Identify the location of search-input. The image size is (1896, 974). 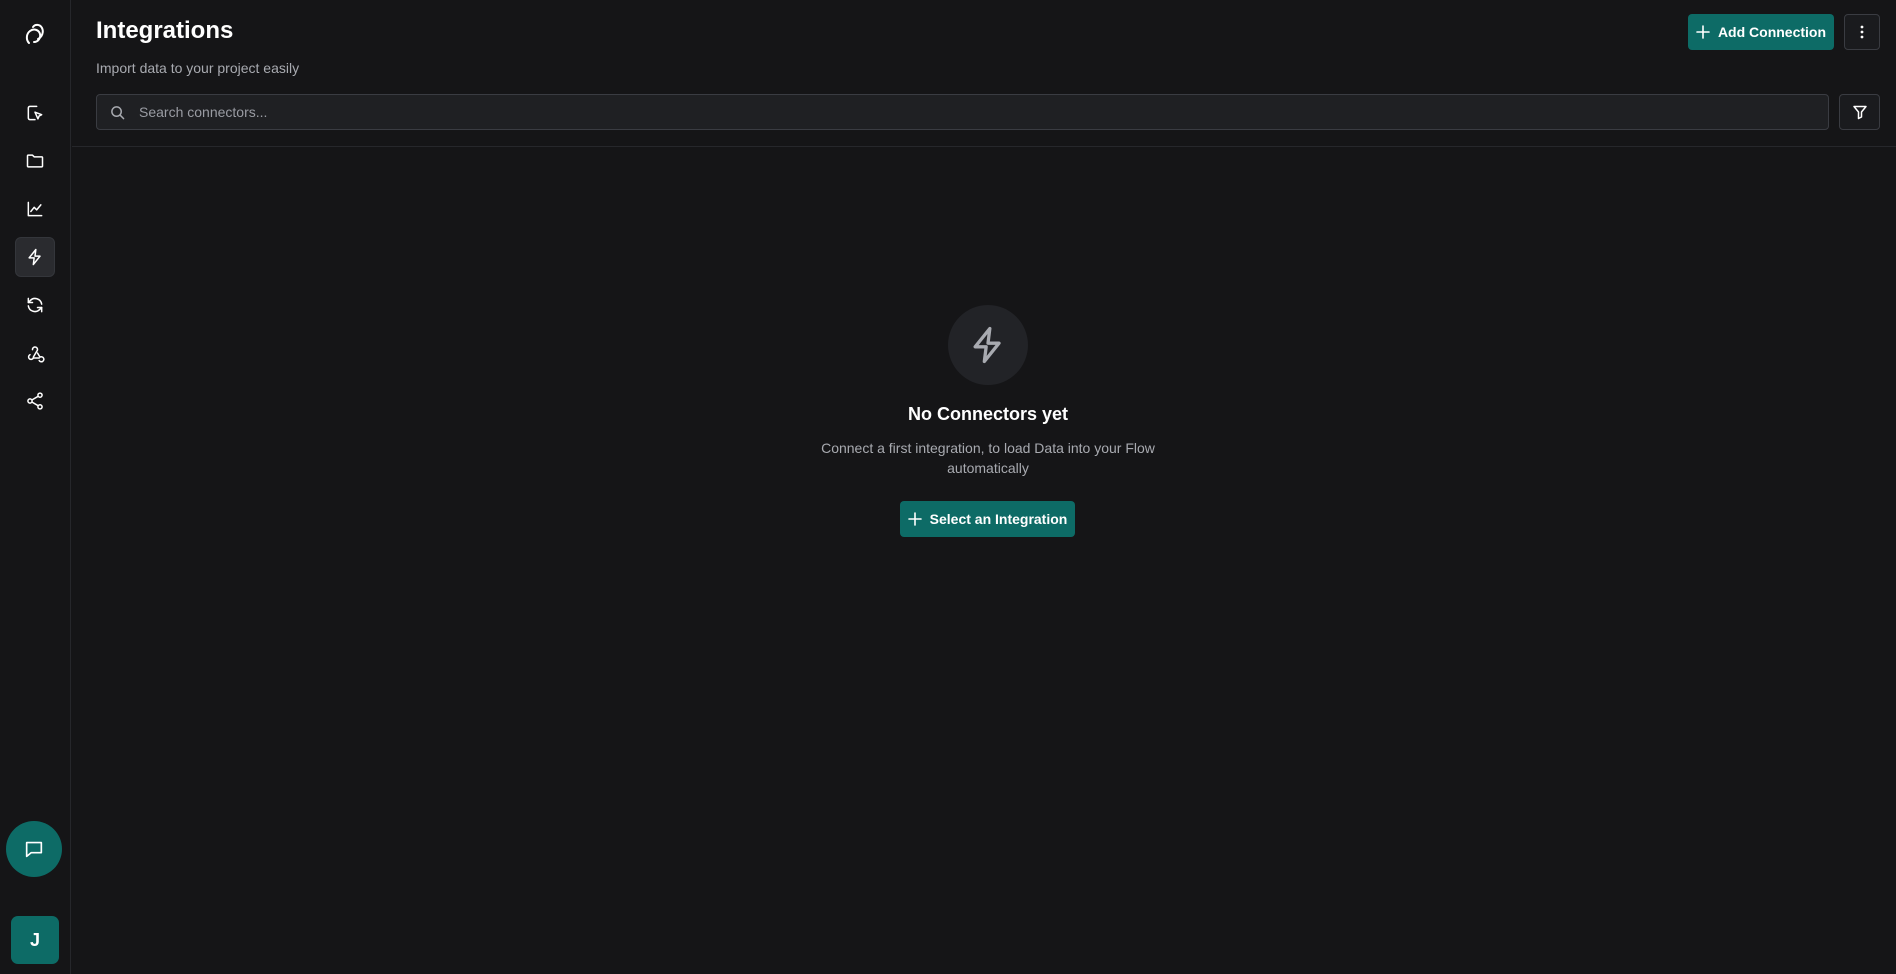
(982, 112).